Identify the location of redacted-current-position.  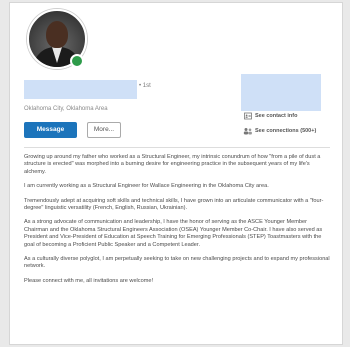
(281, 92).